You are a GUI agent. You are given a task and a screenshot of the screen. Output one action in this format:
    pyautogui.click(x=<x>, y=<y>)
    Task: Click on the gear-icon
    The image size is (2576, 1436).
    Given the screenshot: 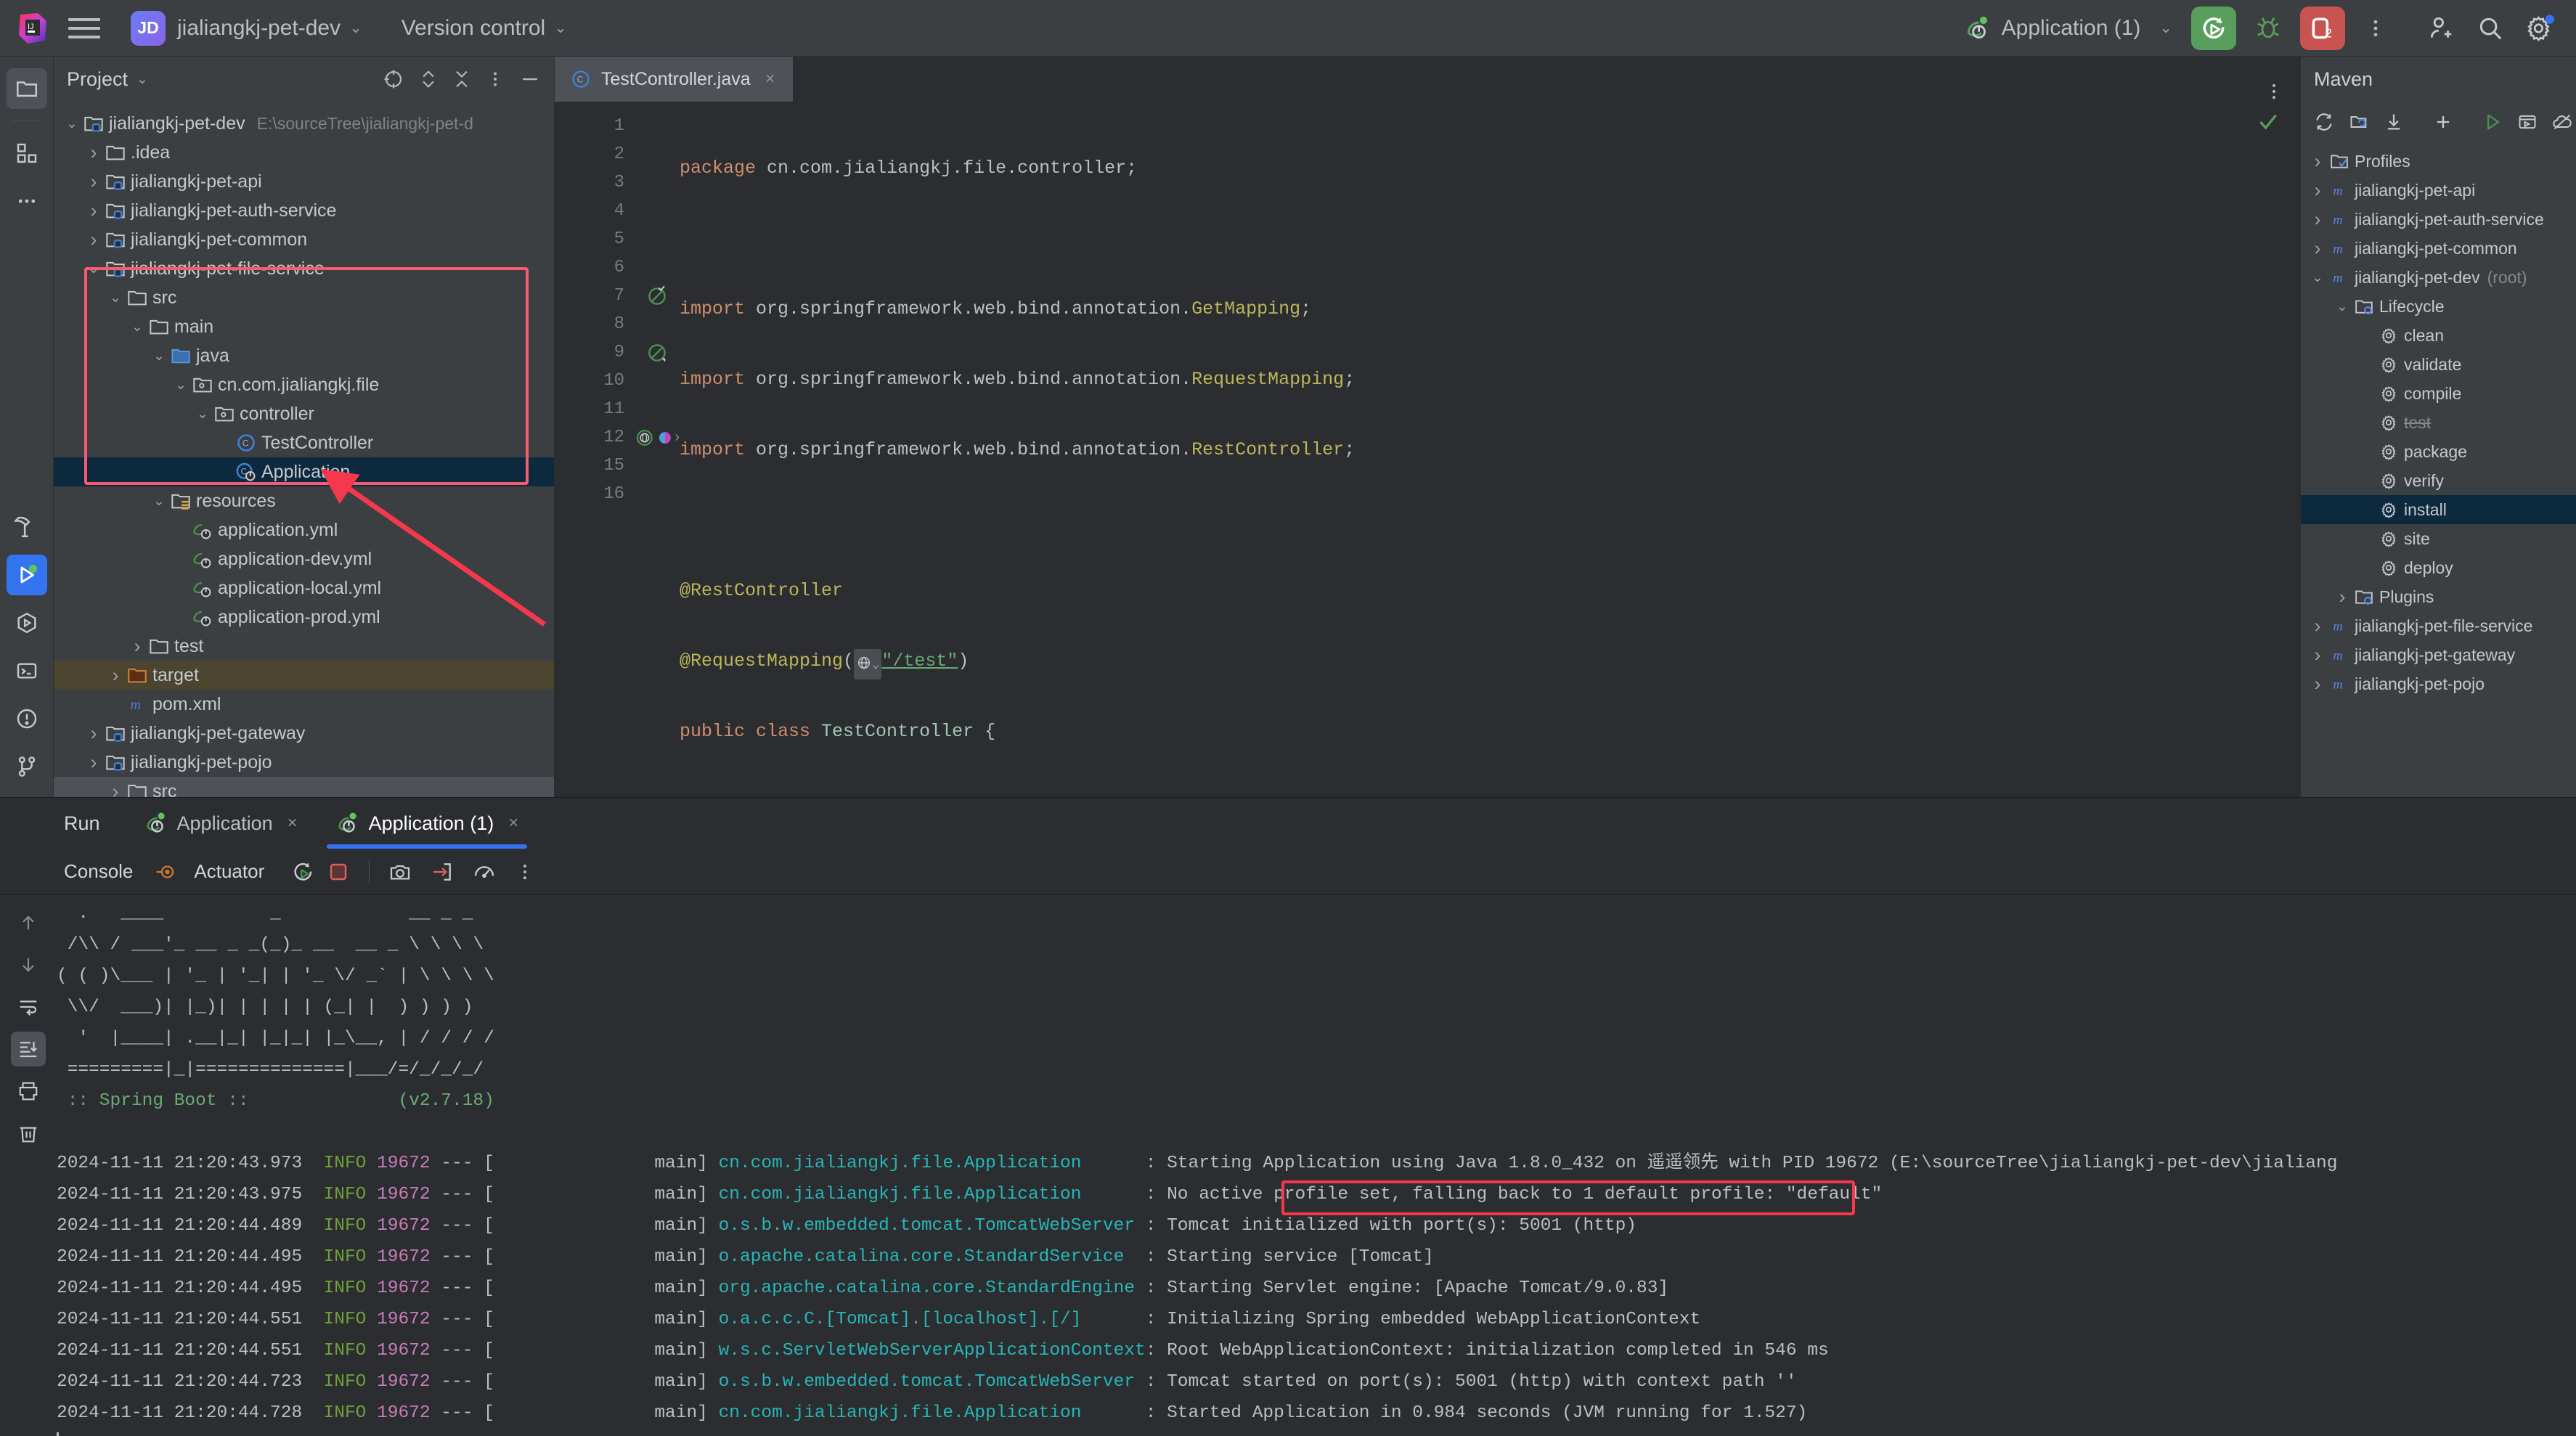 What is the action you would take?
    pyautogui.click(x=2539, y=28)
    